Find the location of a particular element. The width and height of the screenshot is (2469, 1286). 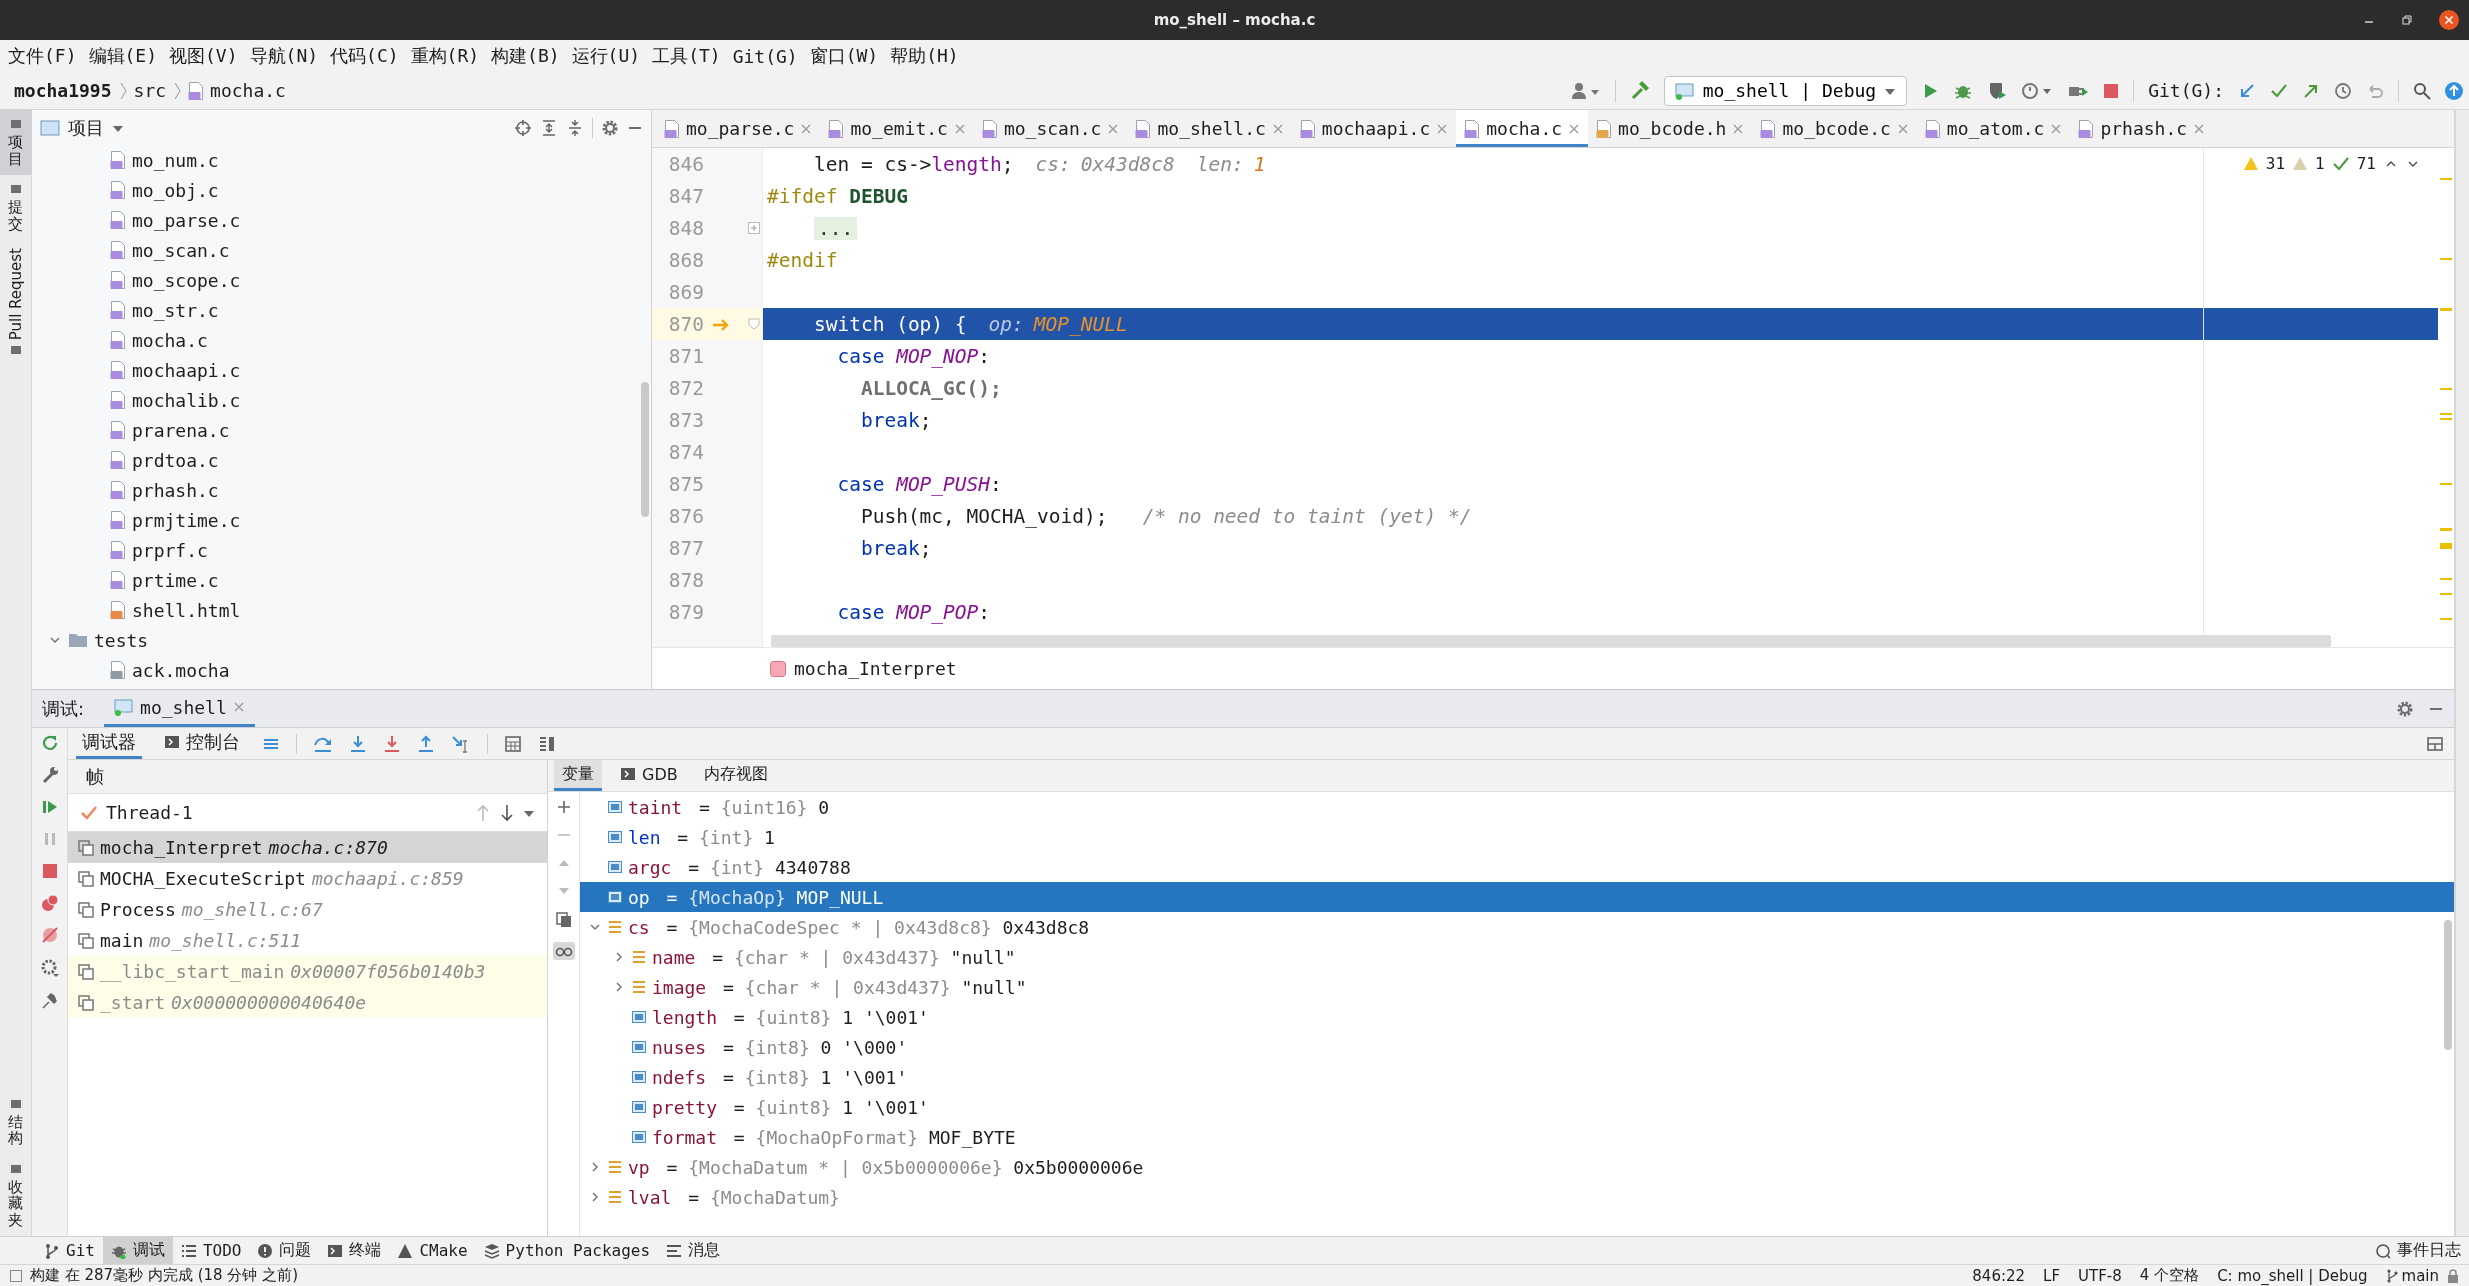

coverage-icon is located at coordinates (1997, 90).